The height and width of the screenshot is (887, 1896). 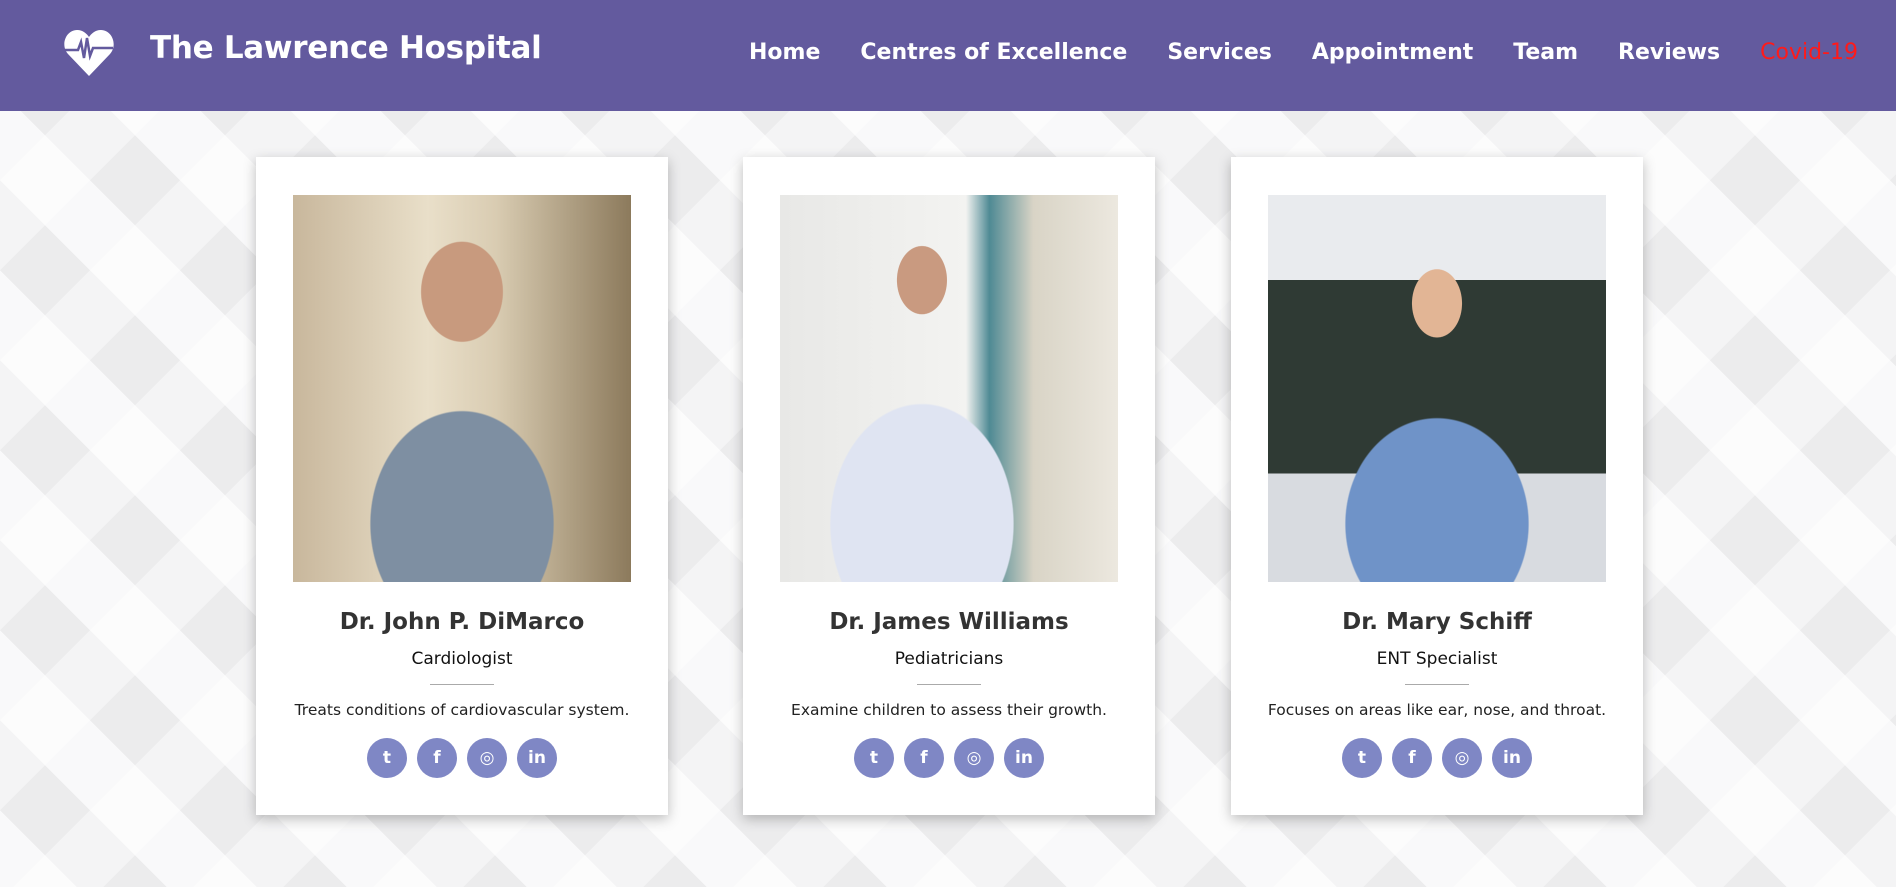 I want to click on heart-pulse-logo-icon, so click(x=89, y=53).